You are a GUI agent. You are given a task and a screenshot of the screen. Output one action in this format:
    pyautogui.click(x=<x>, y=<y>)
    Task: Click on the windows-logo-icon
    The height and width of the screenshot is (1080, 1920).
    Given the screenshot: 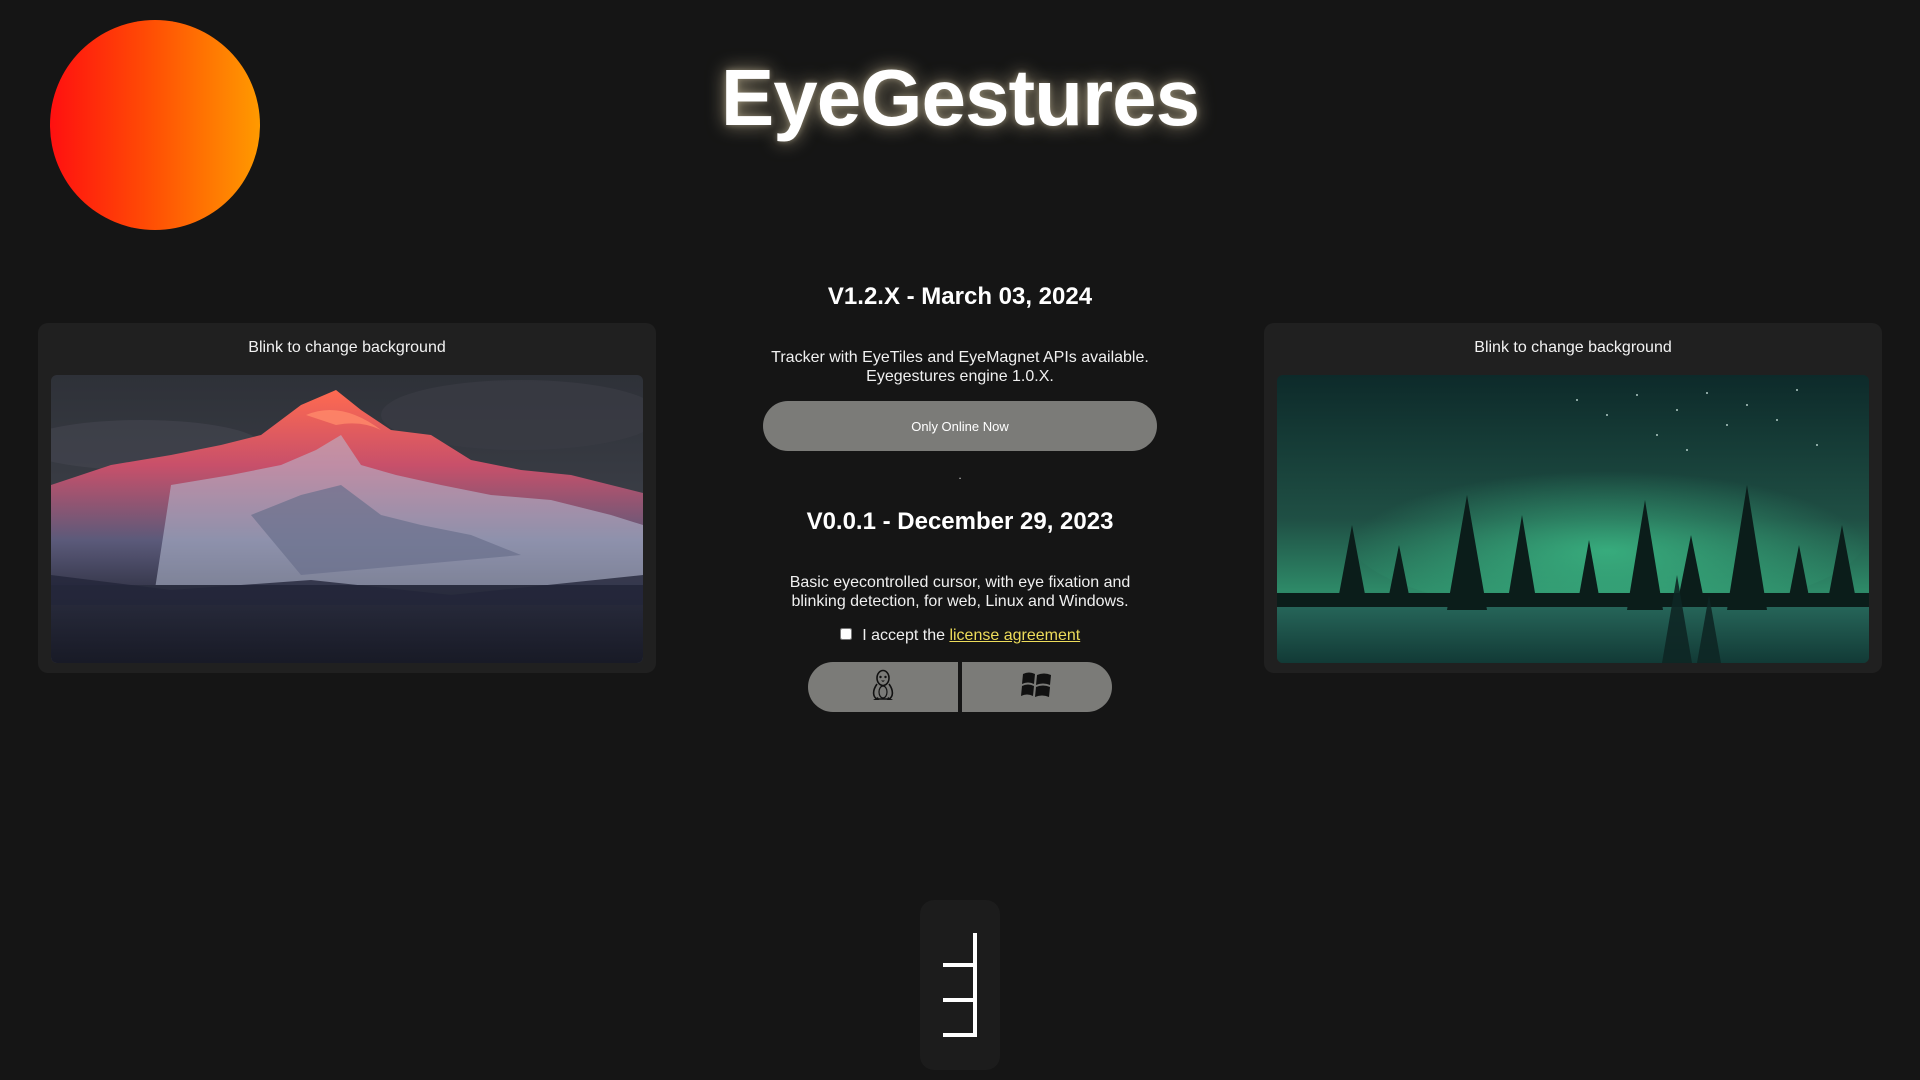 What is the action you would take?
    pyautogui.click(x=1037, y=687)
    